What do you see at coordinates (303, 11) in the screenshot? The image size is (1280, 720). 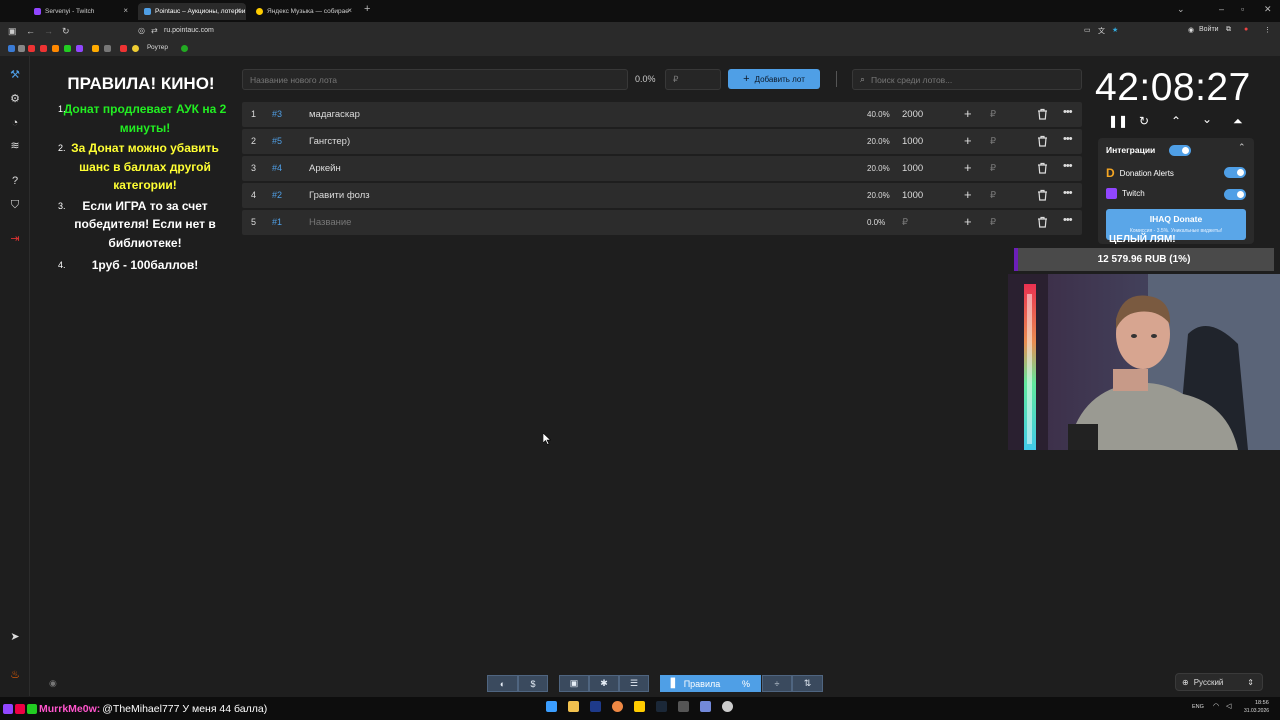 I see `tab-yandex-music: Яндекс Музыка — собирае ×` at bounding box center [303, 11].